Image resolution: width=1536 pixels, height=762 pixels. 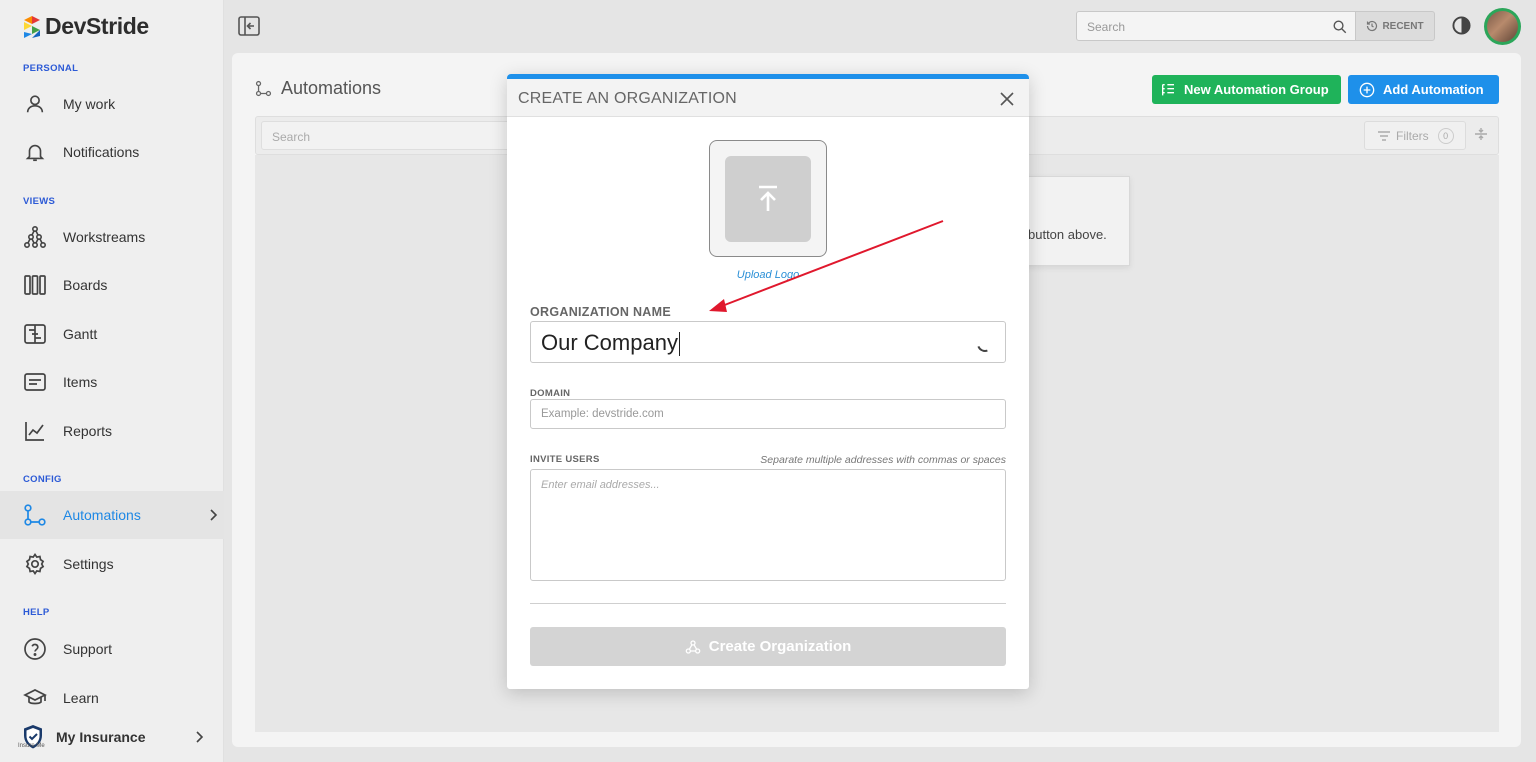 I want to click on sidebar-item-label: Automations, so click(x=102, y=515).